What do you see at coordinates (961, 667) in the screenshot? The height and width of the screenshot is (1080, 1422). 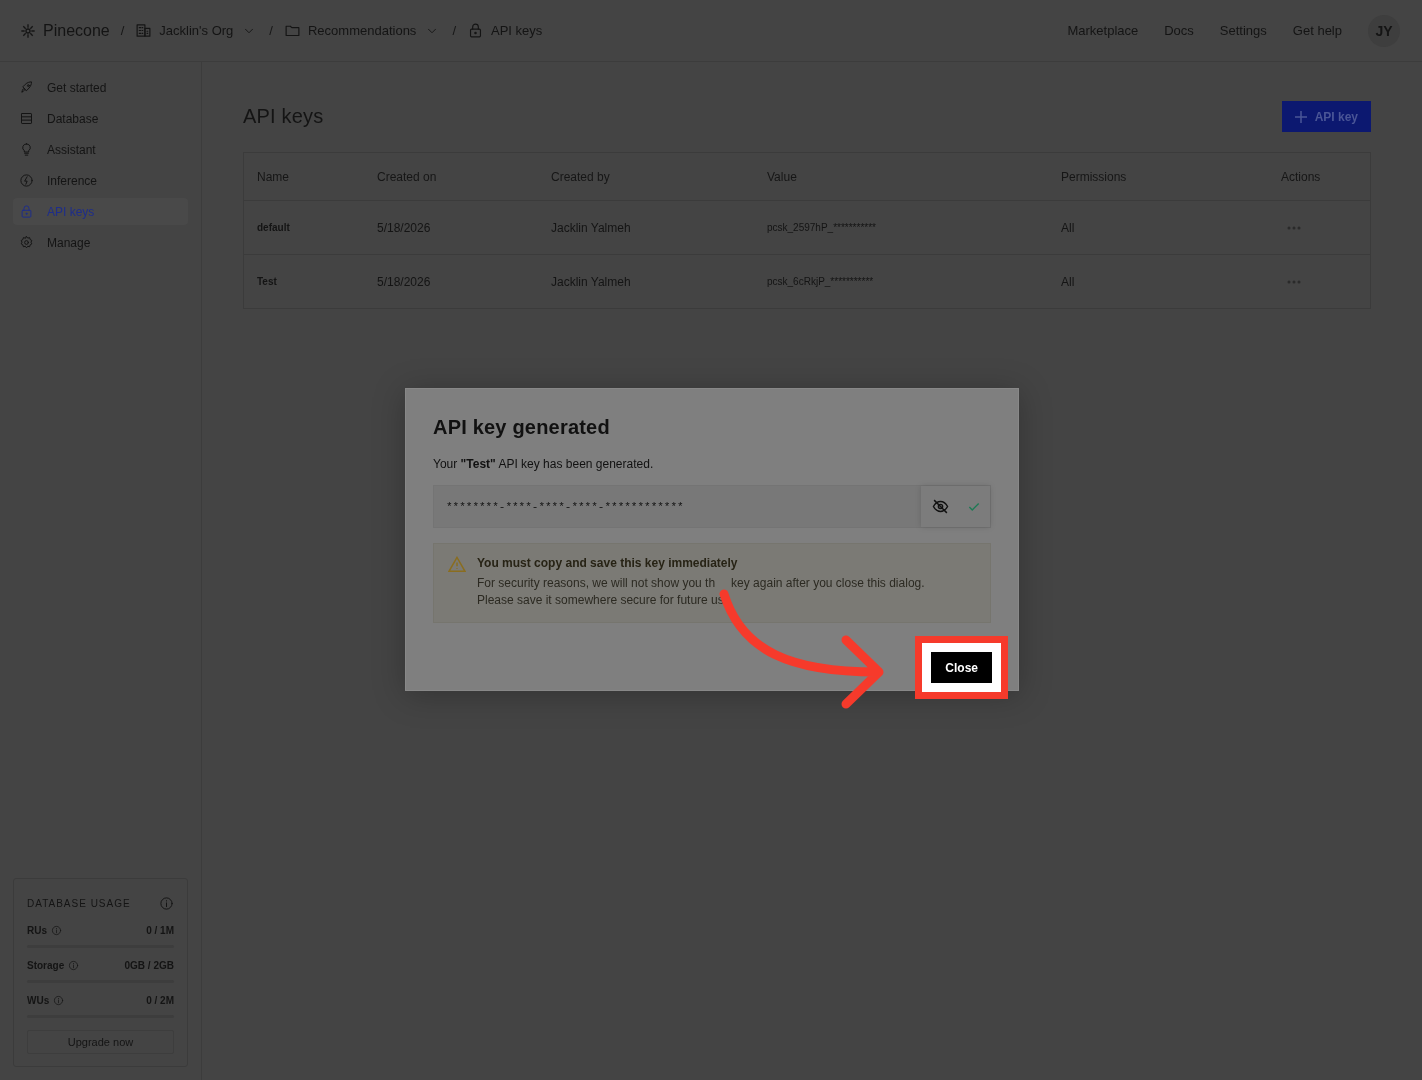 I see `close-button: Close` at bounding box center [961, 667].